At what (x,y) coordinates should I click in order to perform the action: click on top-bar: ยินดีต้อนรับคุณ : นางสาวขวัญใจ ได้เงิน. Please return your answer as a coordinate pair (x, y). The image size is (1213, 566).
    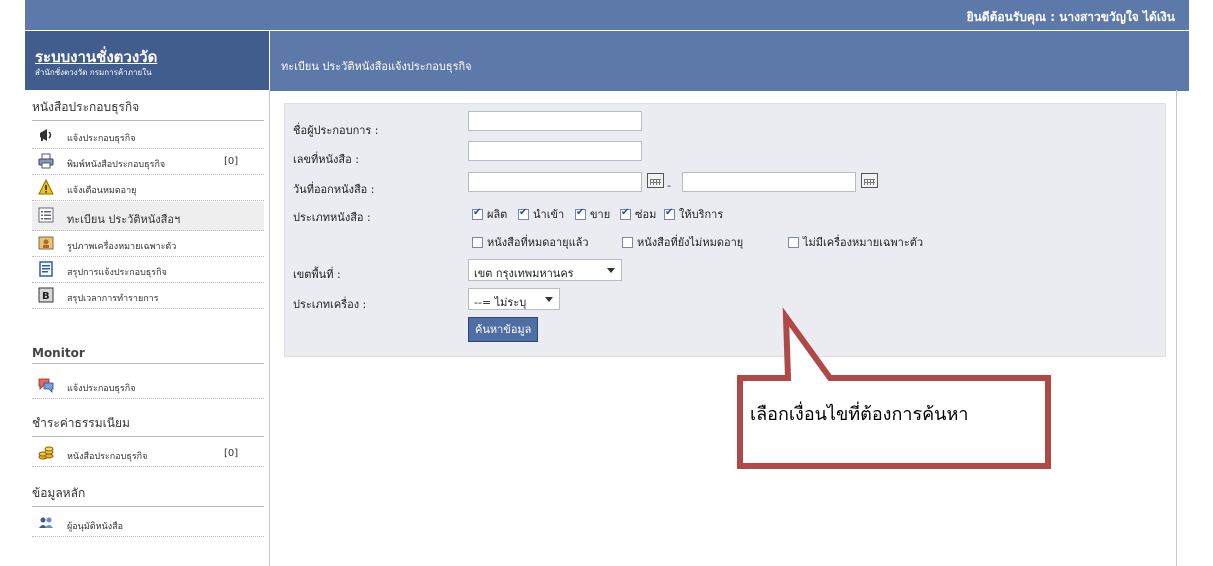
    Looking at the image, I should click on (607, 15).